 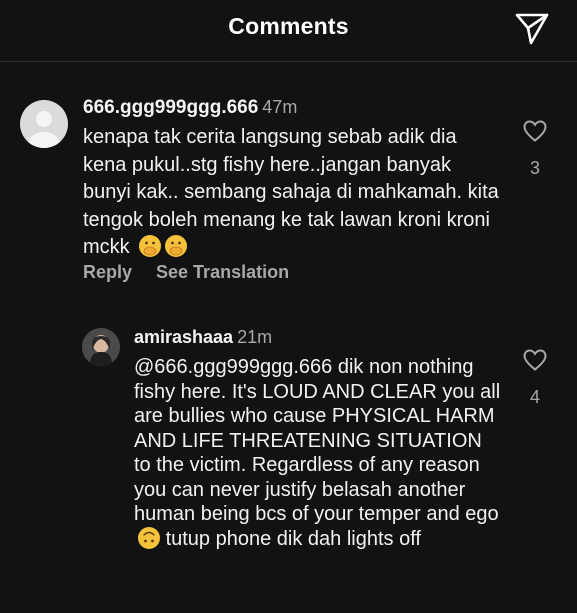 I want to click on default-avatar-icon, so click(x=44, y=129).